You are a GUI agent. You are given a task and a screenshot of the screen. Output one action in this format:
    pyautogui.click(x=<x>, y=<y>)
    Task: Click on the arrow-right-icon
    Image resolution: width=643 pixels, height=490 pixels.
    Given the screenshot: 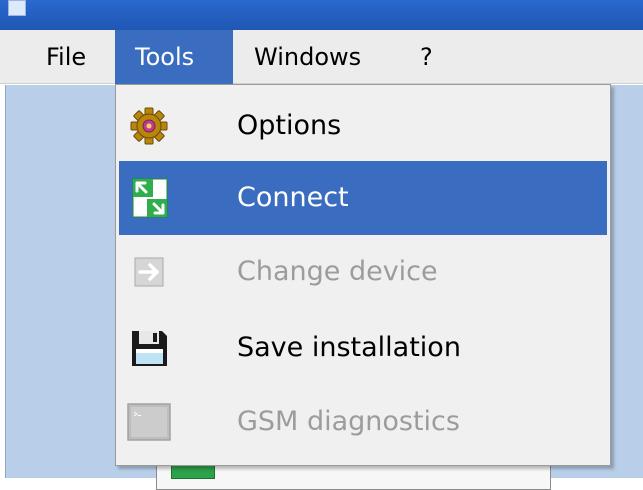 What is the action you would take?
    pyautogui.click(x=149, y=272)
    